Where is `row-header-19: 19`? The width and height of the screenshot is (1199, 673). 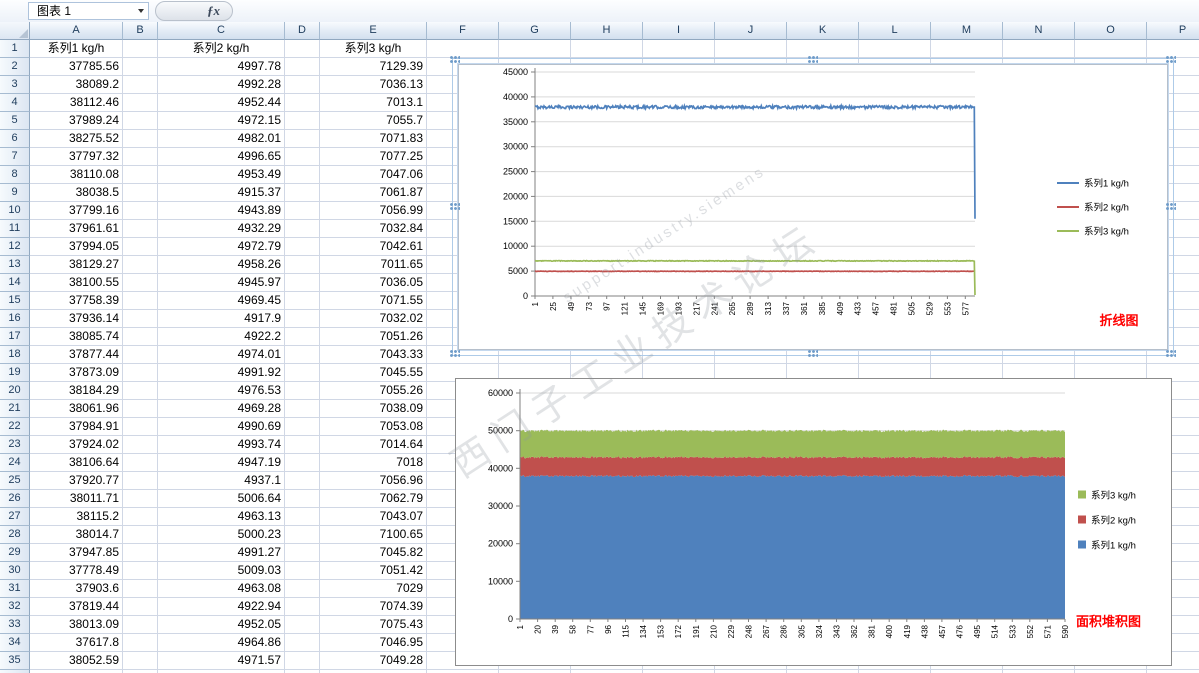 row-header-19: 19 is located at coordinates (15, 373).